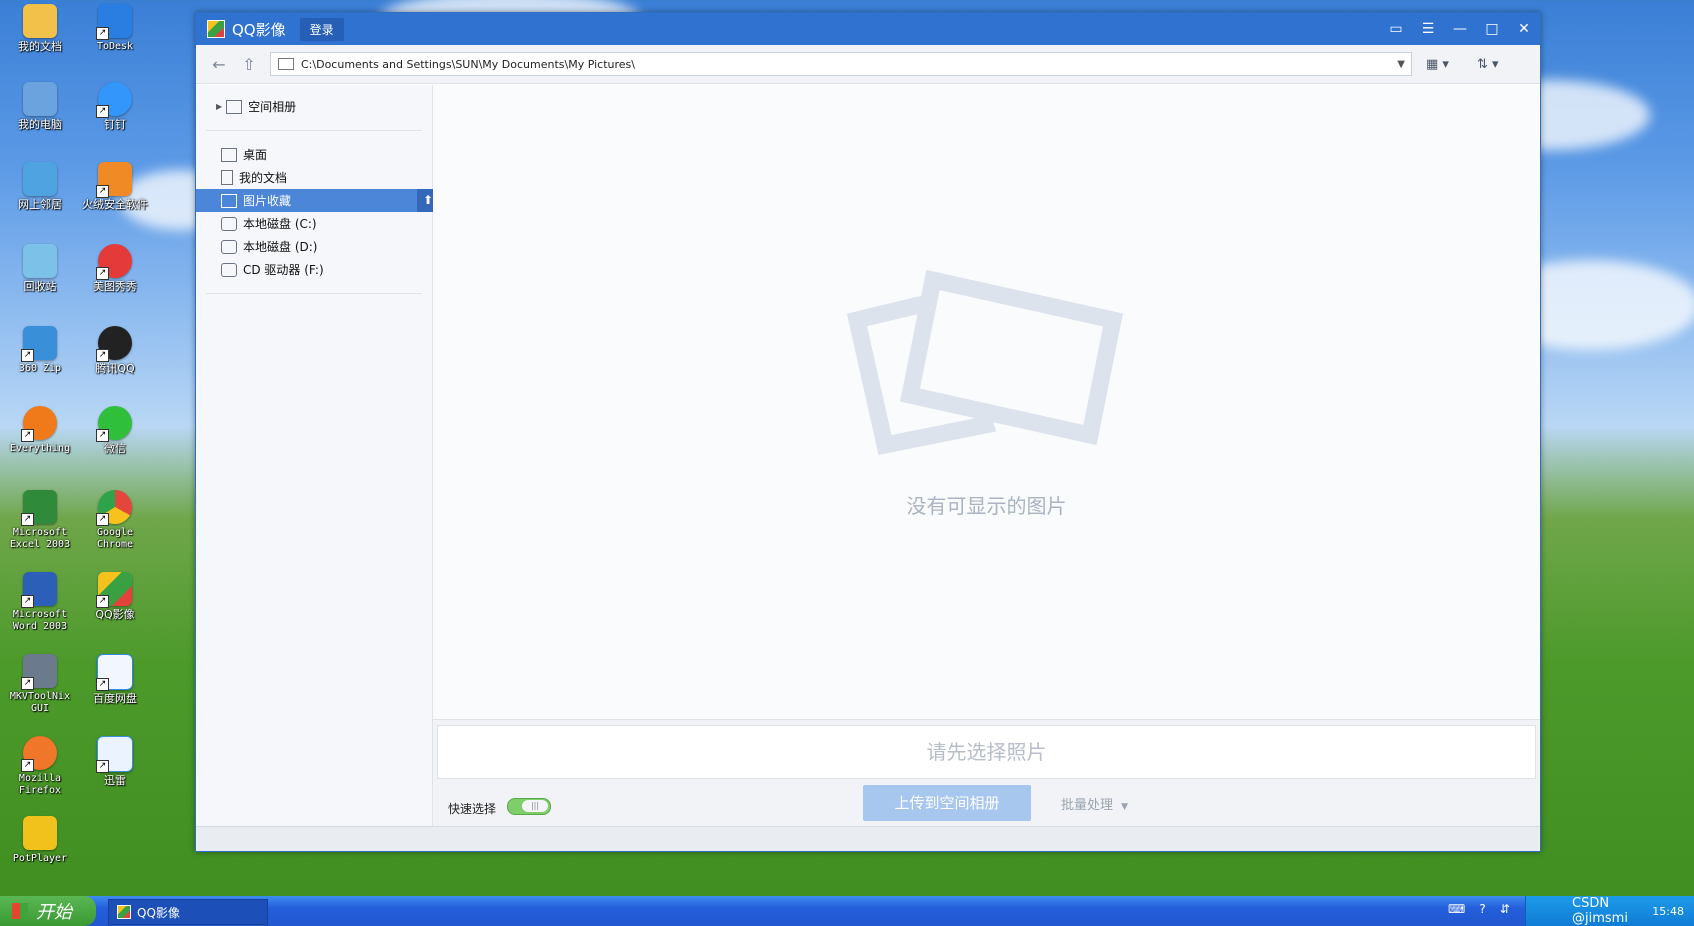 This screenshot has width=1694, height=926. I want to click on dingtalk-icon: ↗, so click(114, 100).